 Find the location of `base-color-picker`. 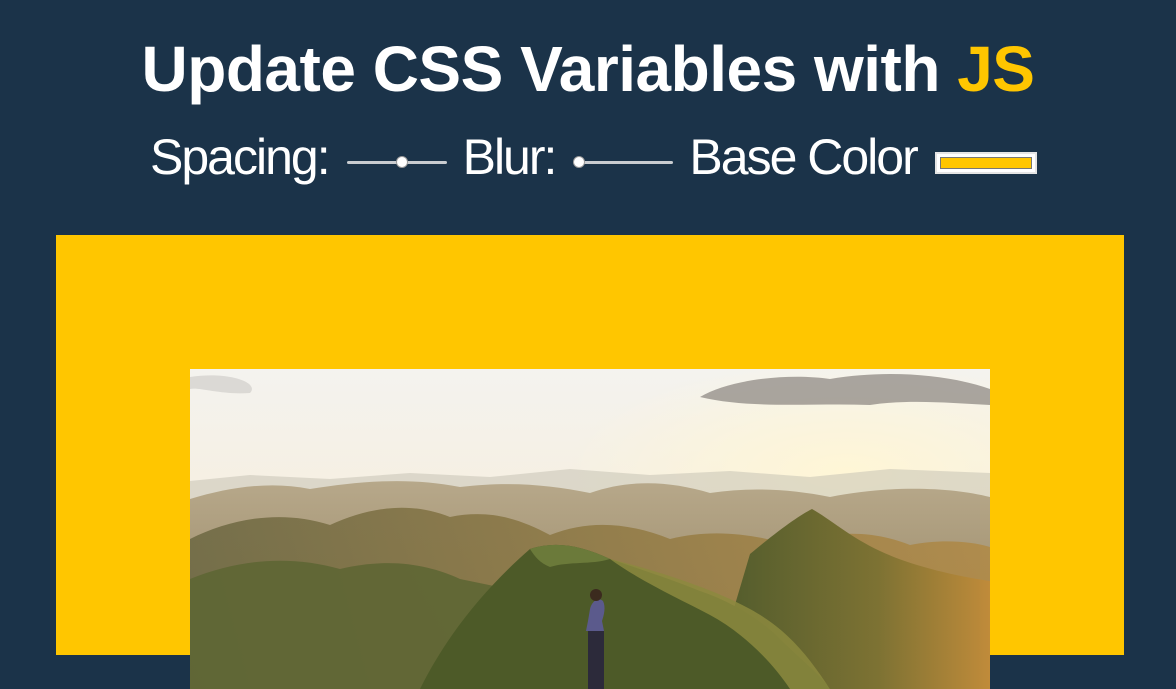

base-color-picker is located at coordinates (985, 163).